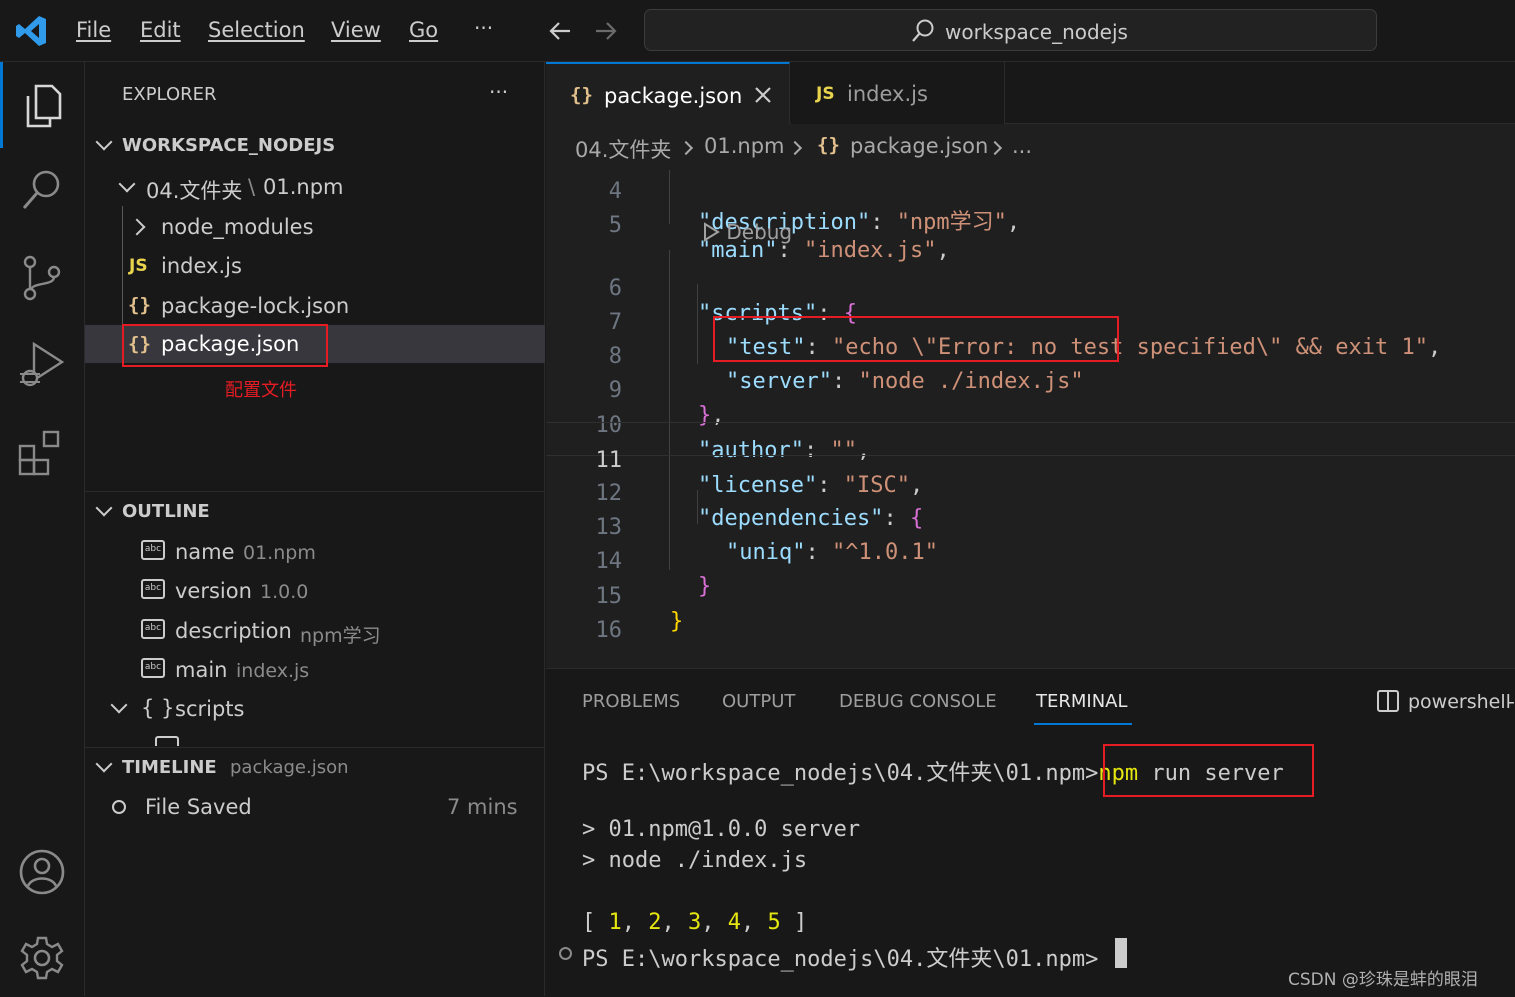  Describe the element at coordinates (744, 146) in the screenshot. I see `breadcrumb-item: 01.npm` at that location.